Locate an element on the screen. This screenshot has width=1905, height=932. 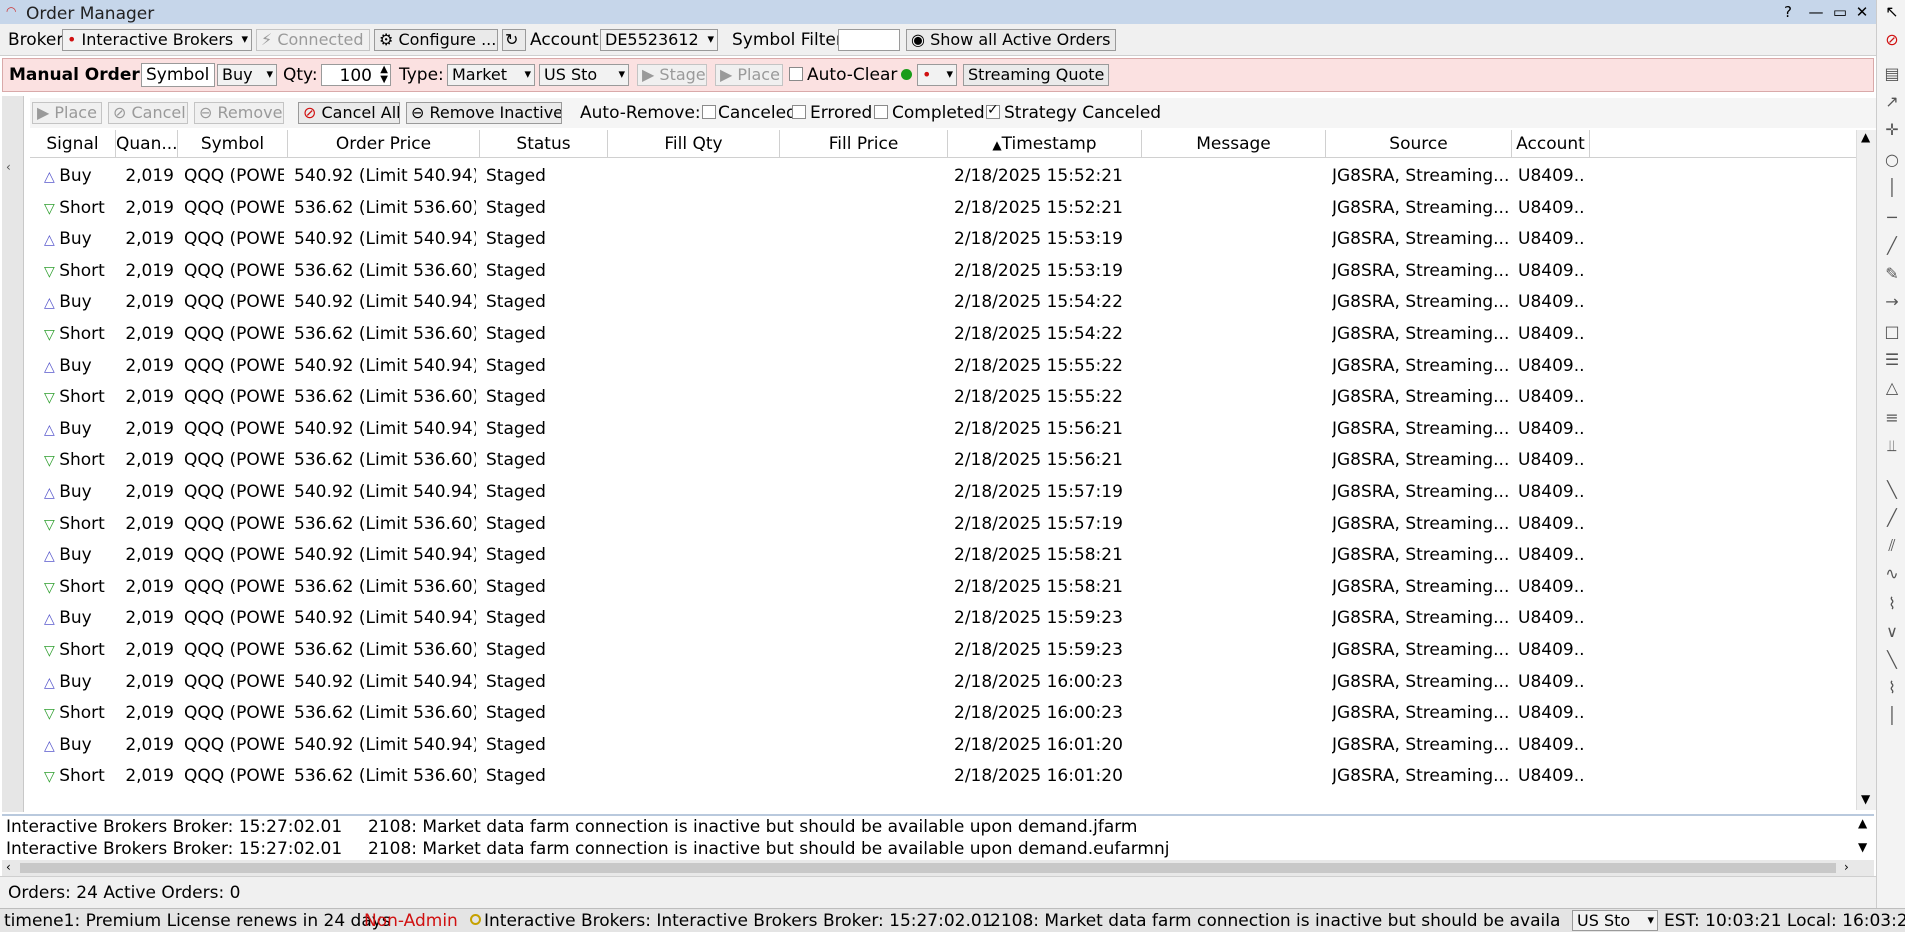
cancel-all-button: ⊘ Cancel All is located at coordinates (349, 113).